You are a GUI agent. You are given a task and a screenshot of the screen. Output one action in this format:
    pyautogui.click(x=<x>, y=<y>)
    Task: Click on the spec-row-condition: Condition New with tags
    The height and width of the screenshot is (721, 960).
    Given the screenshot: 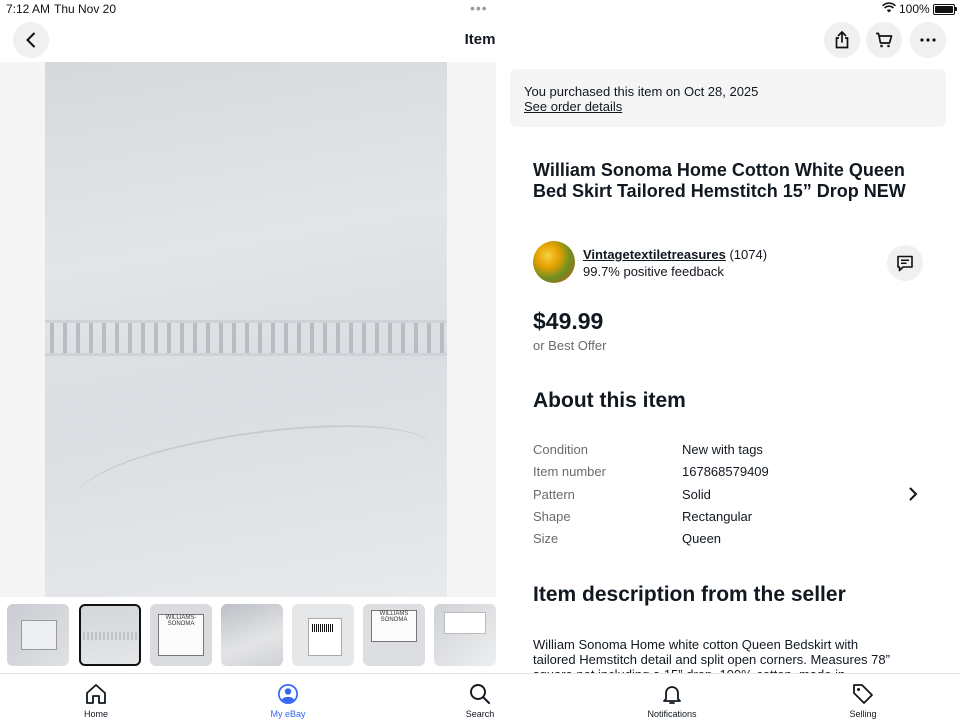 What is the action you would take?
    pyautogui.click(x=713, y=453)
    